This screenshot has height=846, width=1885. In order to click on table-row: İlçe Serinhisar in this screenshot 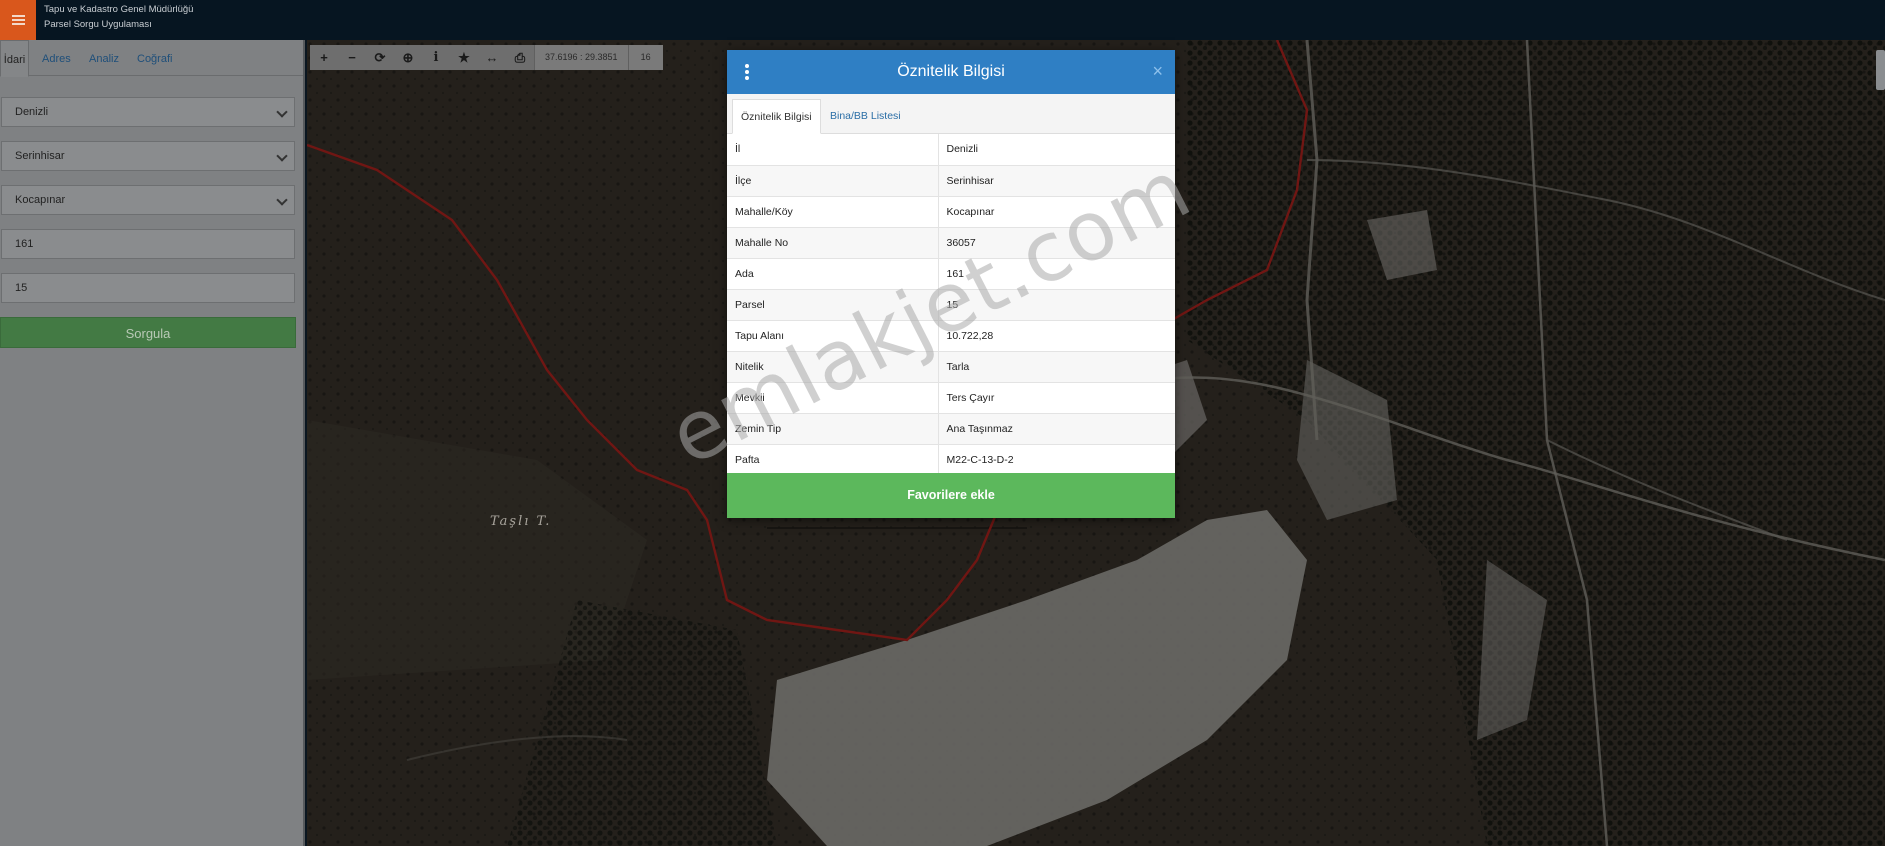, I will do `click(951, 181)`.